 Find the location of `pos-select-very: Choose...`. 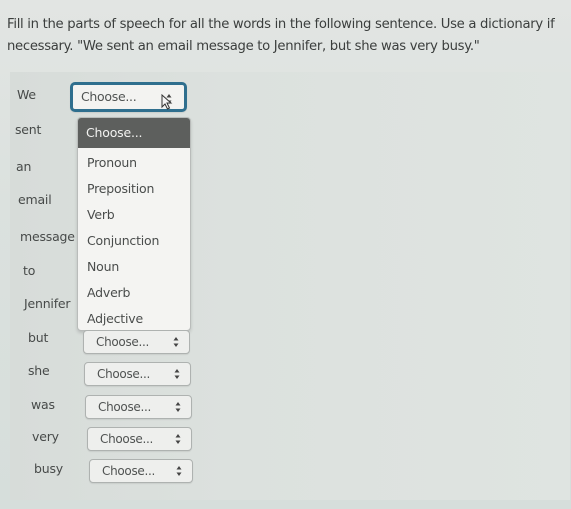

pos-select-very: Choose... is located at coordinates (139, 439).